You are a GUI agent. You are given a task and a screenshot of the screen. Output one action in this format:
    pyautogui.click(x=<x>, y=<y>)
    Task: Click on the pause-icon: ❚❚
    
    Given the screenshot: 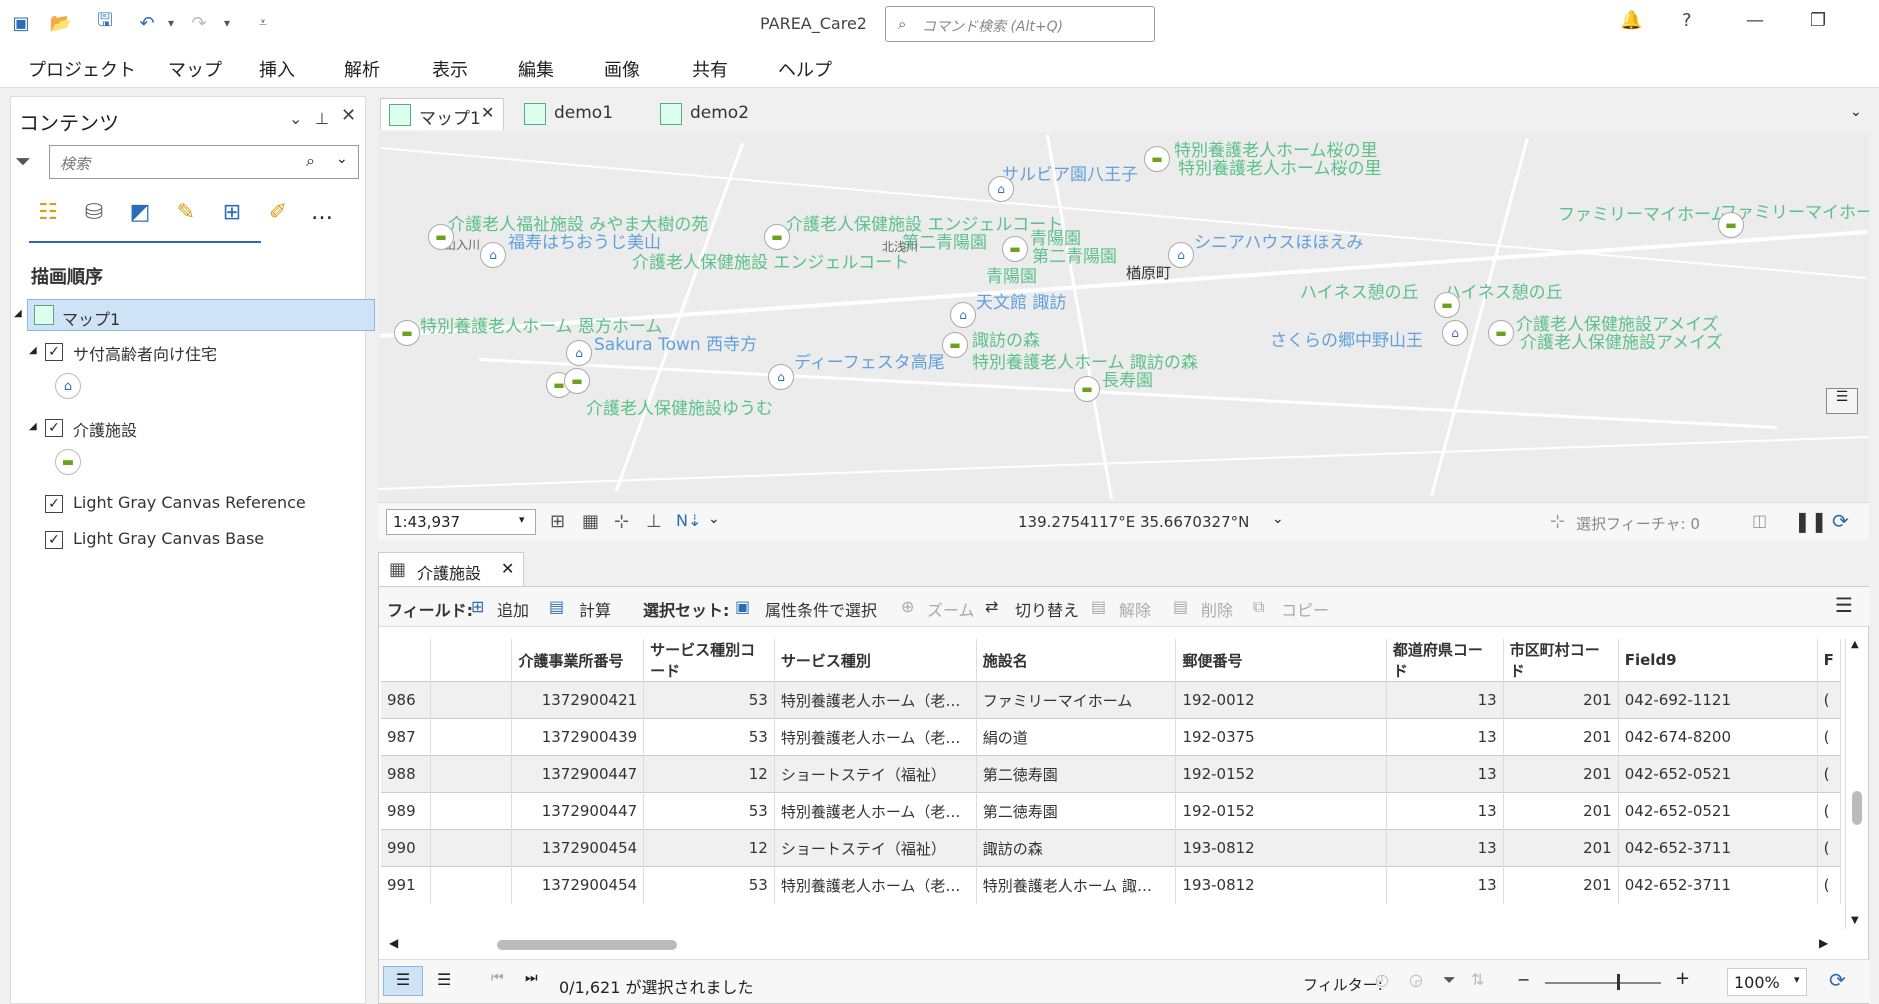 What is the action you would take?
    pyautogui.click(x=1811, y=521)
    